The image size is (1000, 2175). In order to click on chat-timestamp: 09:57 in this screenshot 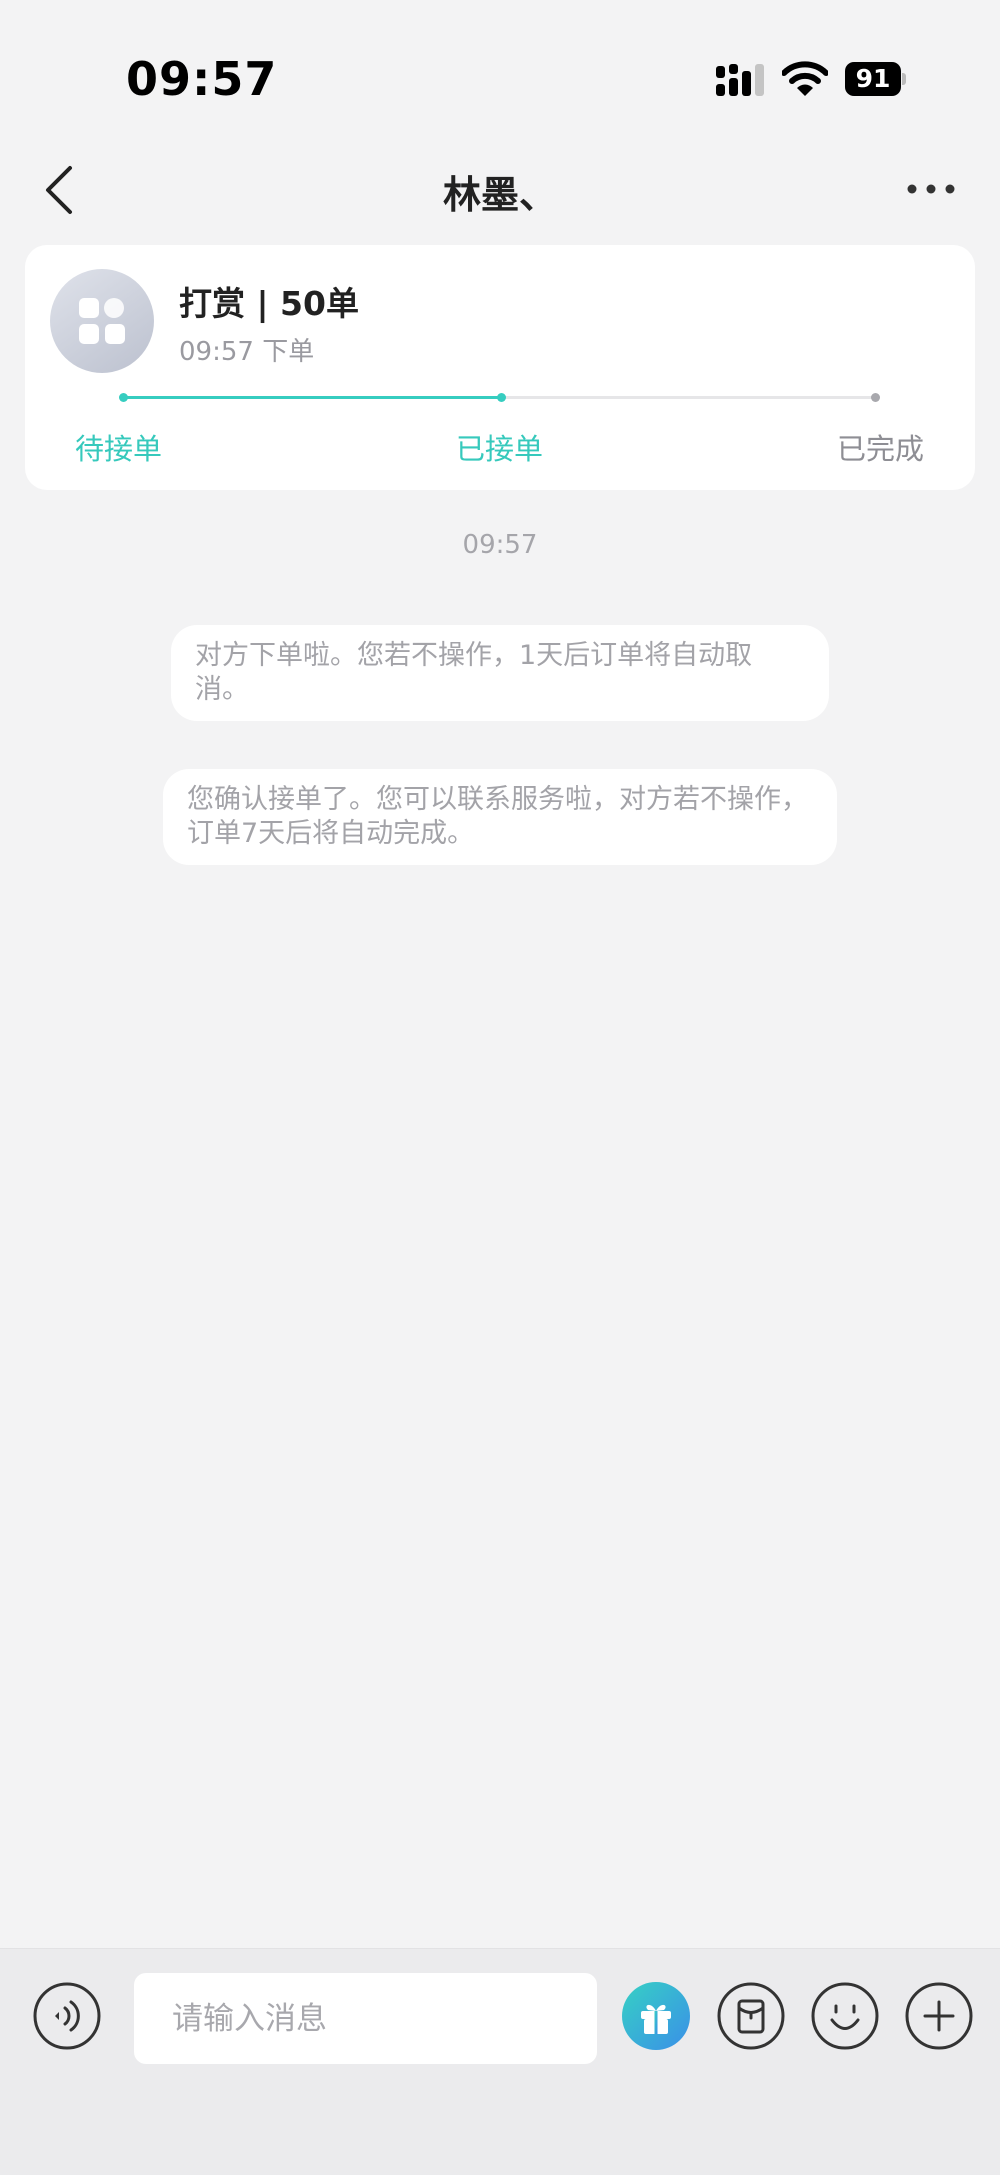, I will do `click(500, 545)`.